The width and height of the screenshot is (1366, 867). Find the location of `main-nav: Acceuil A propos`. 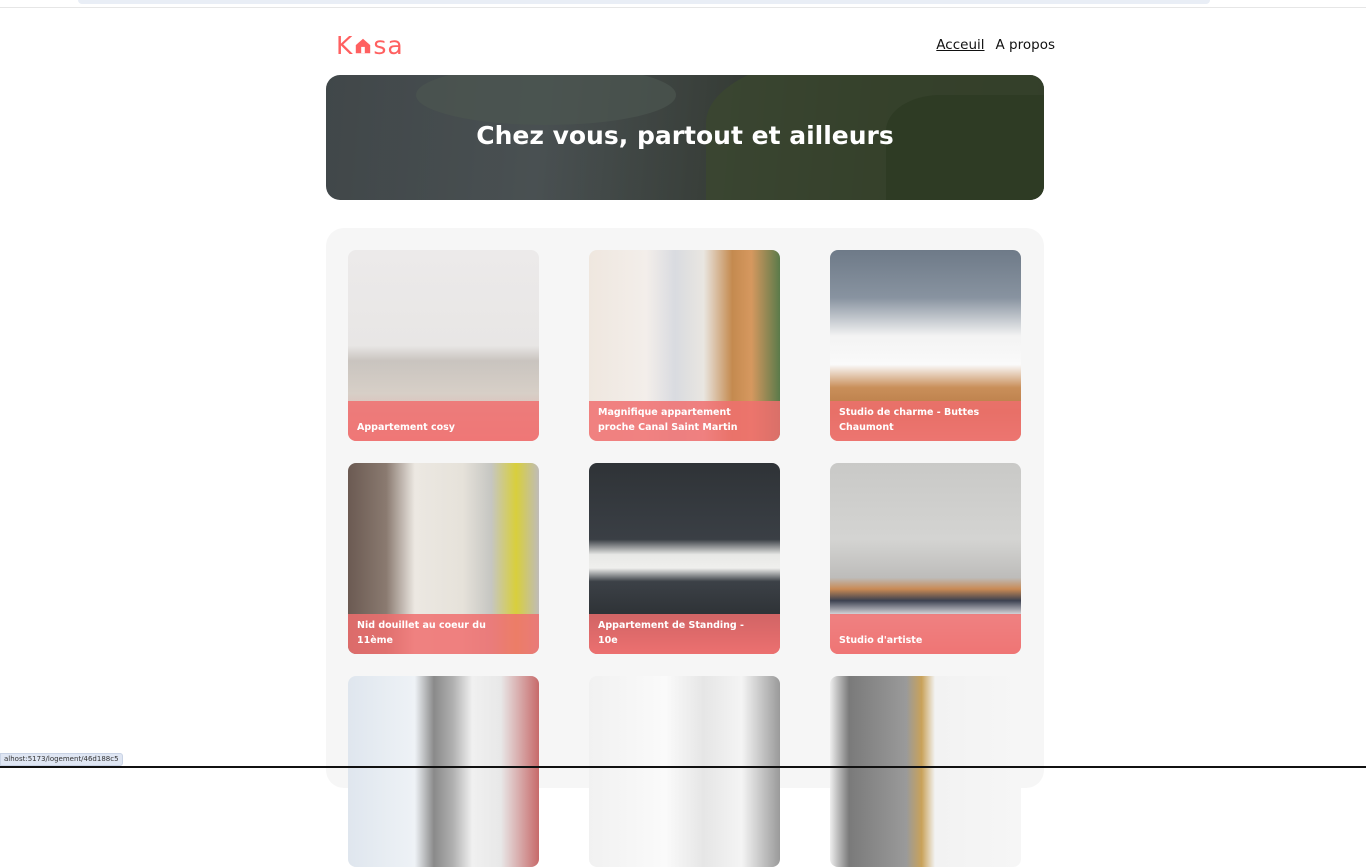

main-nav: Acceuil A propos is located at coordinates (995, 45).